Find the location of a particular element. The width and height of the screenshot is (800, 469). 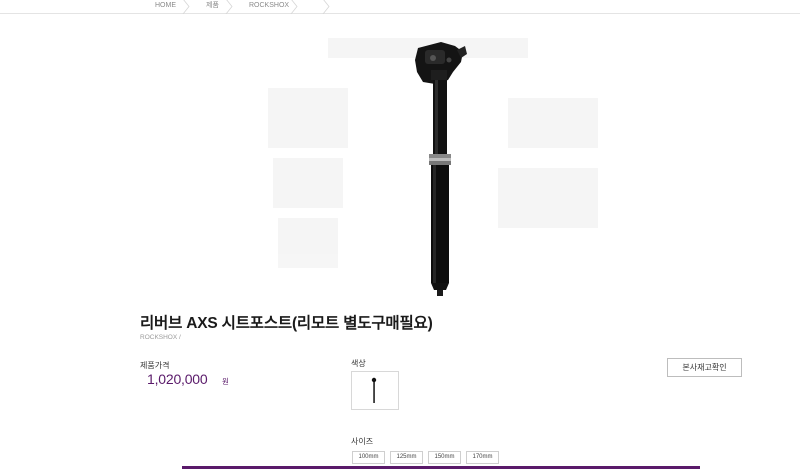

price-value: 1,020,000 is located at coordinates (177, 379).